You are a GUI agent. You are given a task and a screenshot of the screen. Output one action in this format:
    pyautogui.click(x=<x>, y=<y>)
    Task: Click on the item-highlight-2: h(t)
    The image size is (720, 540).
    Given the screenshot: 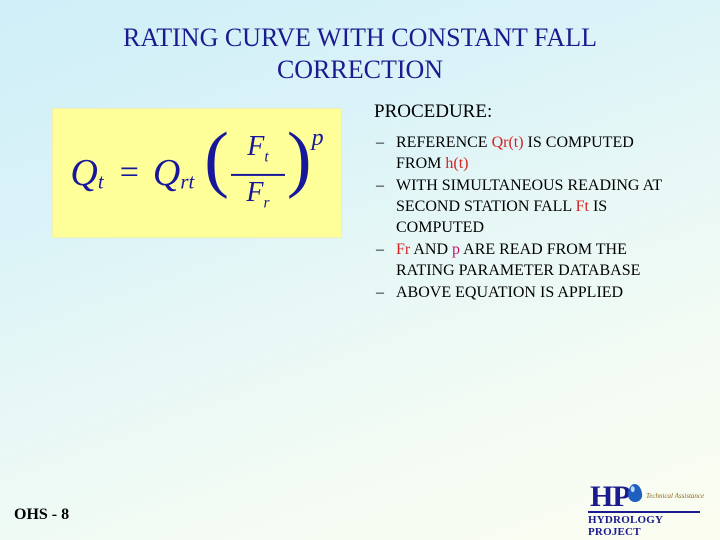 What is the action you would take?
    pyautogui.click(x=457, y=163)
    